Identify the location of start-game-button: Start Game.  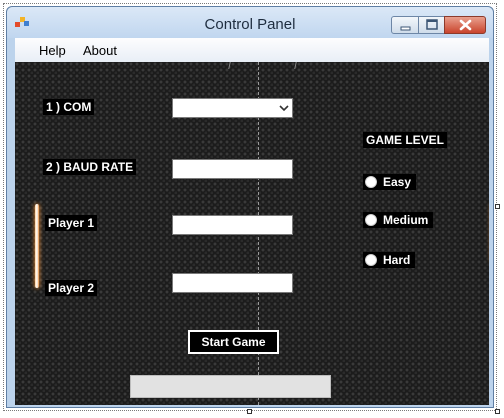
(233, 342).